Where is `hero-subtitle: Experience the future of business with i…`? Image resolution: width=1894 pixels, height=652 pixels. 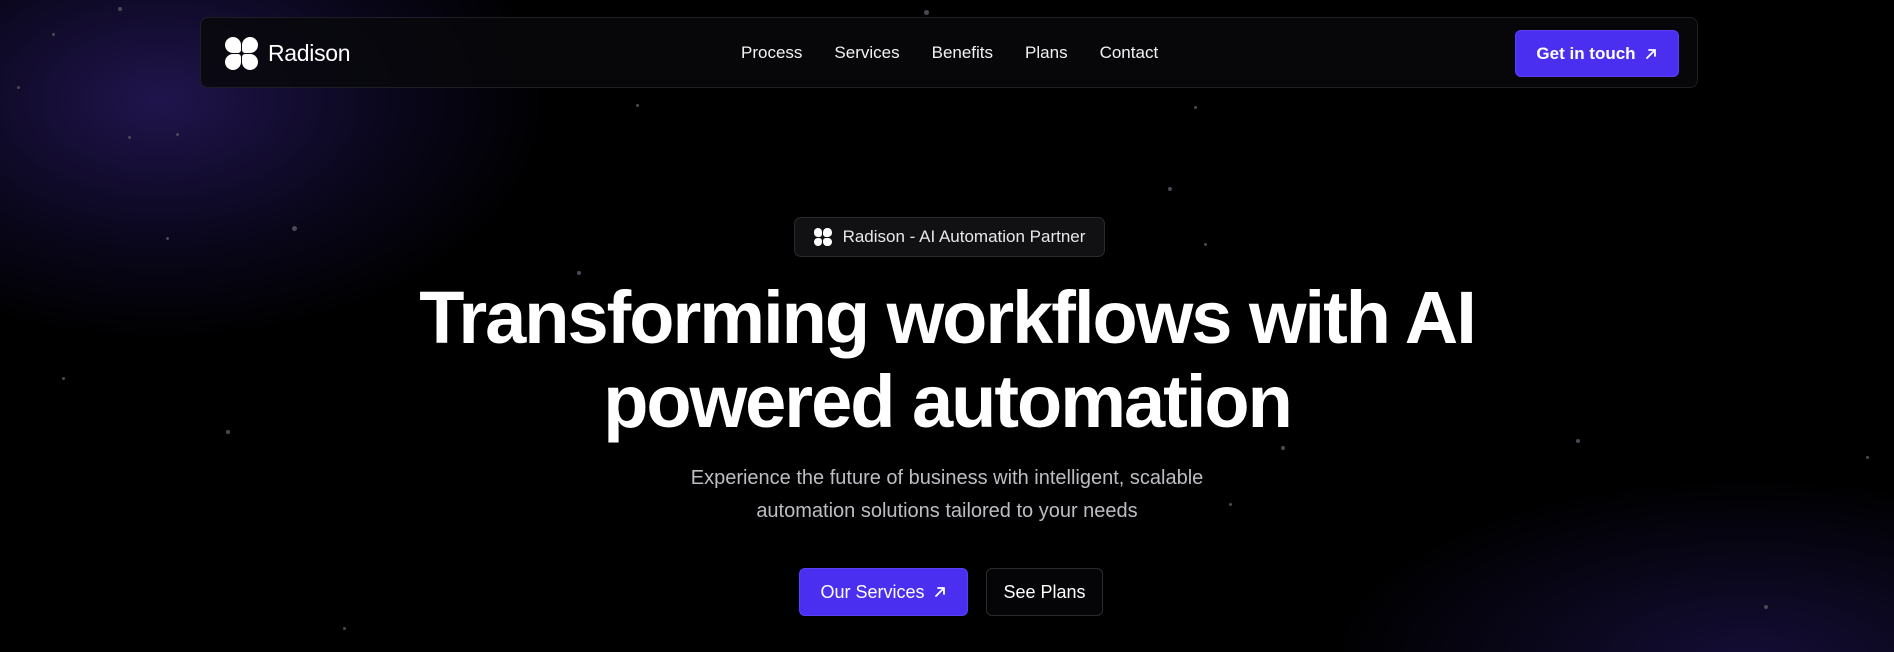
hero-subtitle: Experience the future of business with i… is located at coordinates (947, 495).